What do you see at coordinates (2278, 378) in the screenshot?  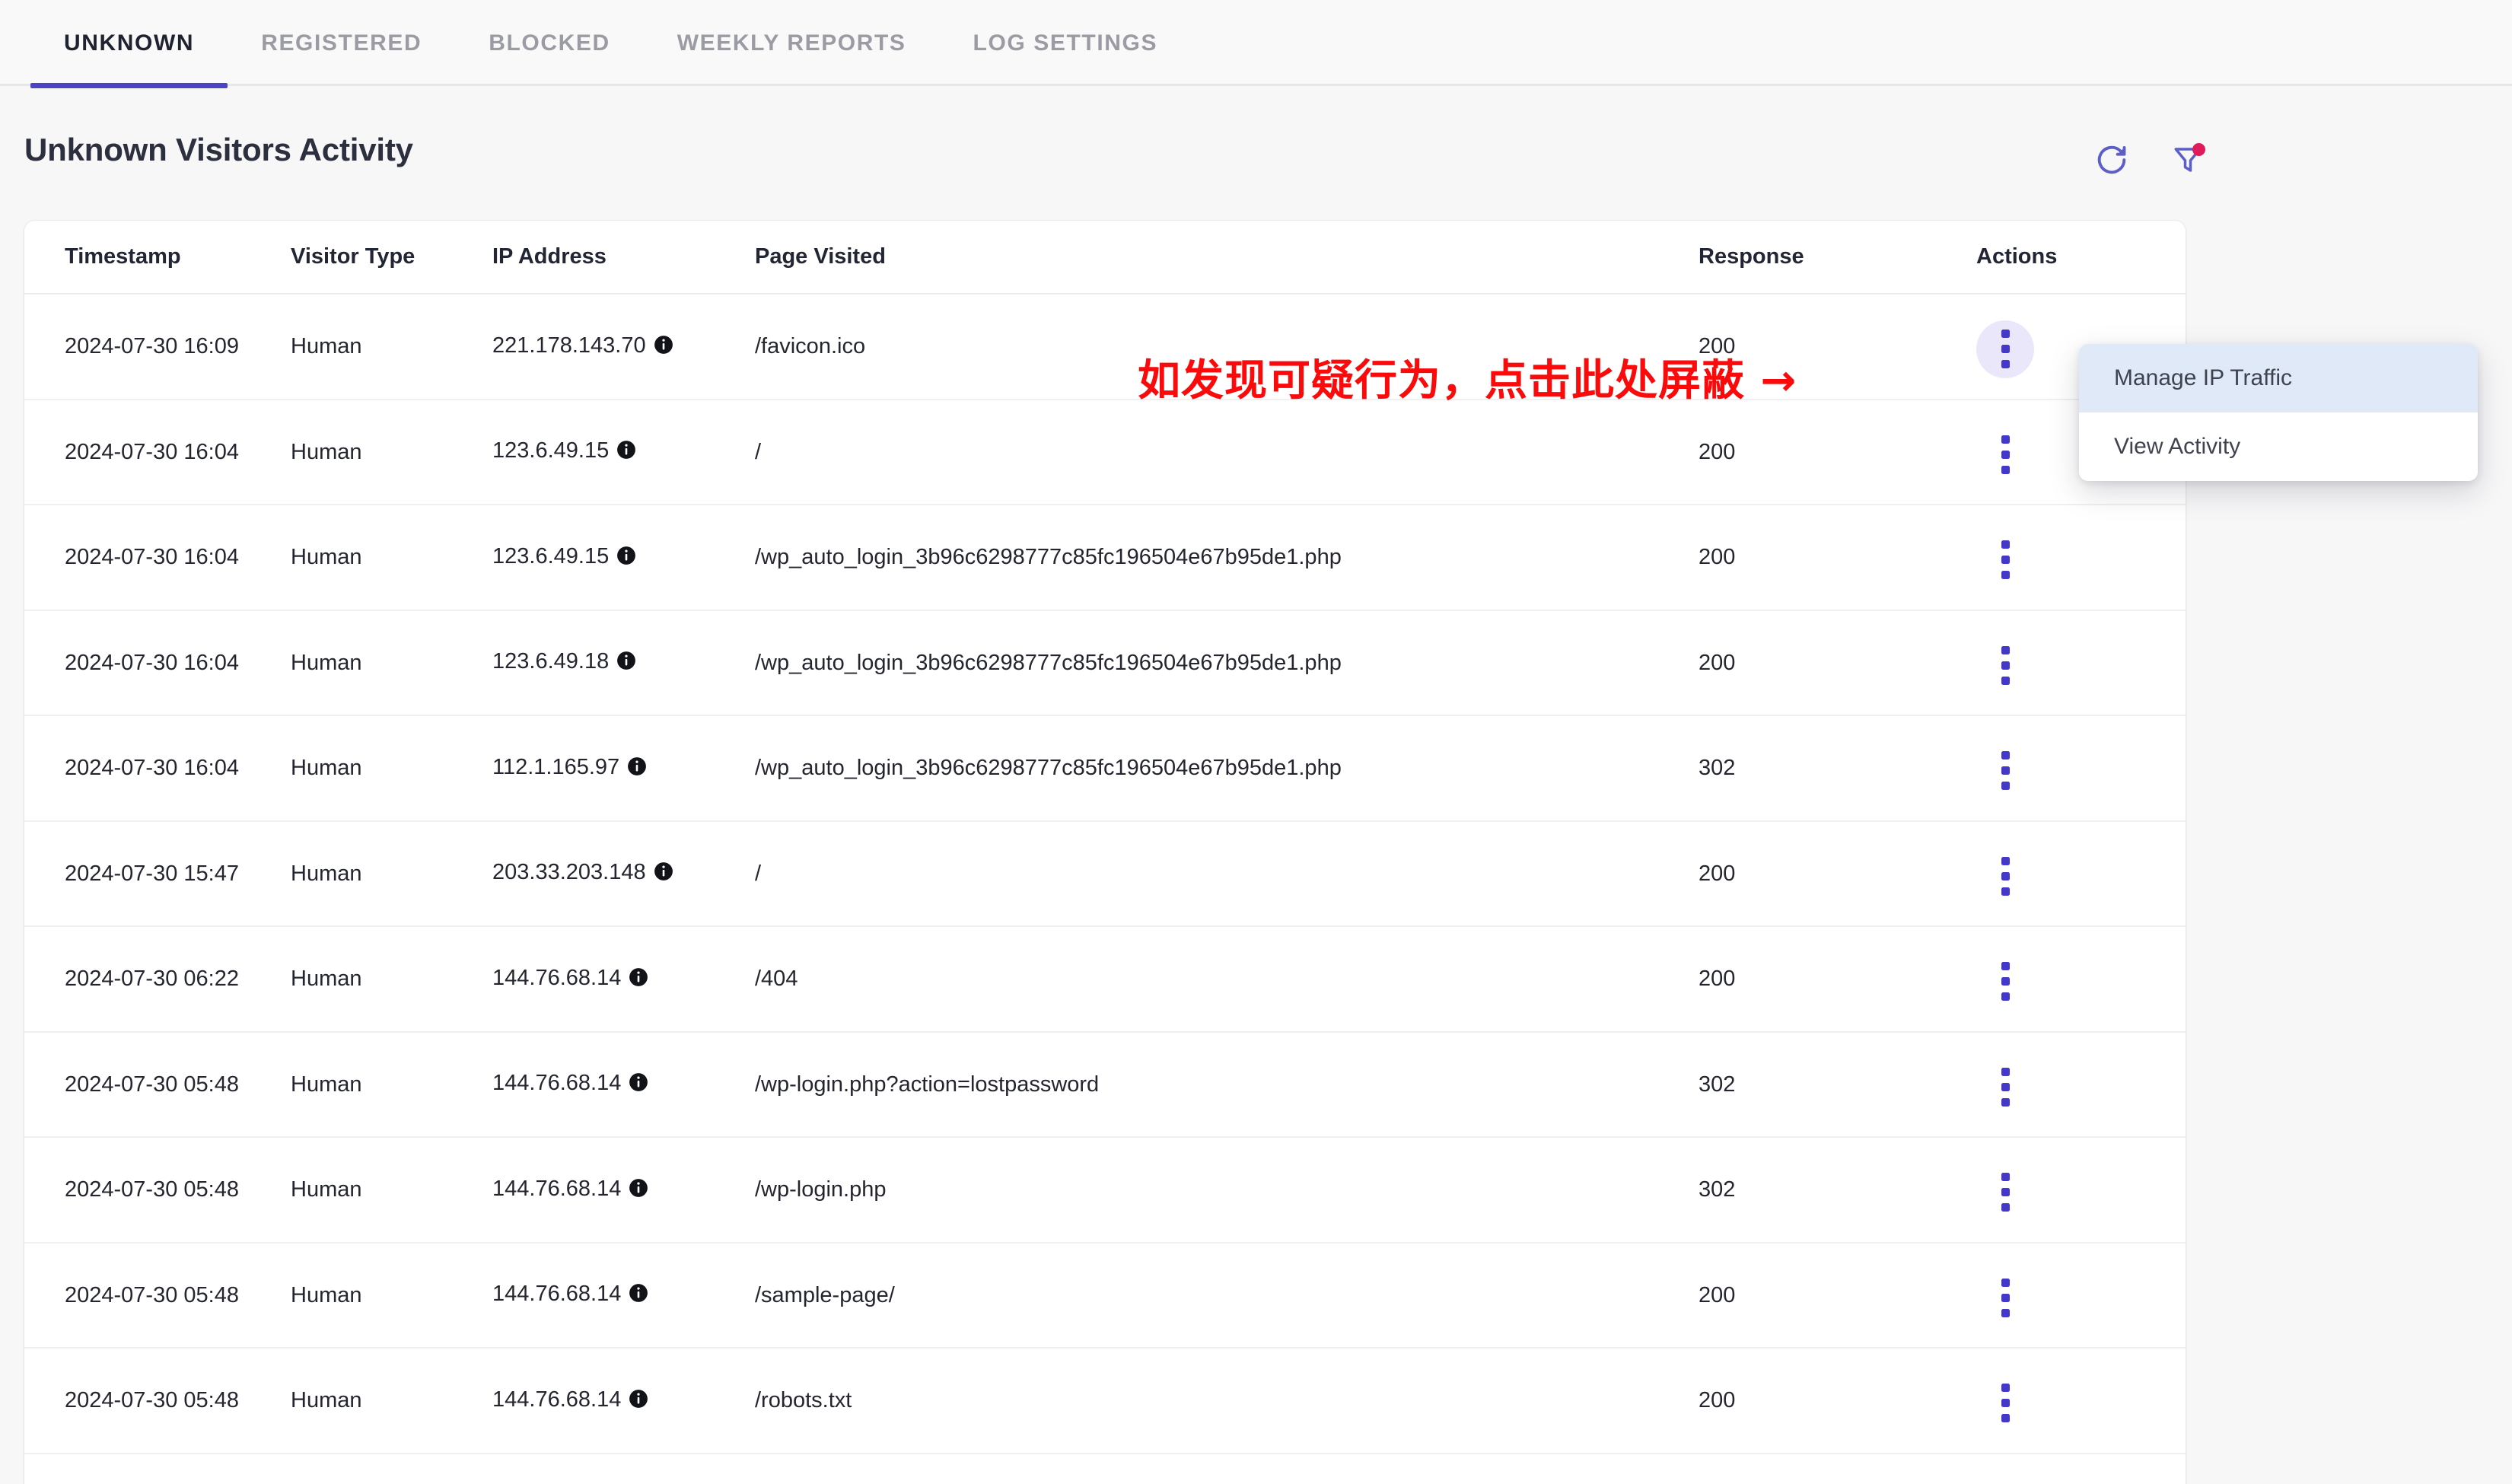 I see `menu-item-manage-ip-traffic: Manage IP Traffic` at bounding box center [2278, 378].